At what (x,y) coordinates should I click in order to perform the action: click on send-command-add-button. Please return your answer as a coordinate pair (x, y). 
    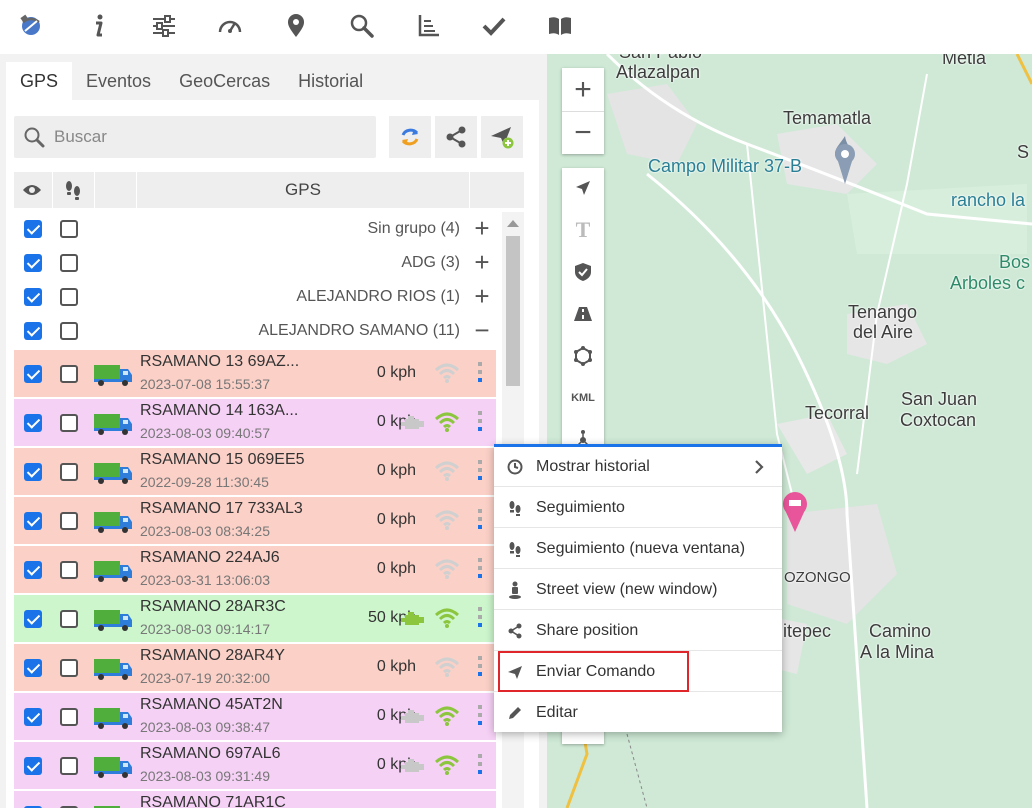
    Looking at the image, I should click on (502, 137).